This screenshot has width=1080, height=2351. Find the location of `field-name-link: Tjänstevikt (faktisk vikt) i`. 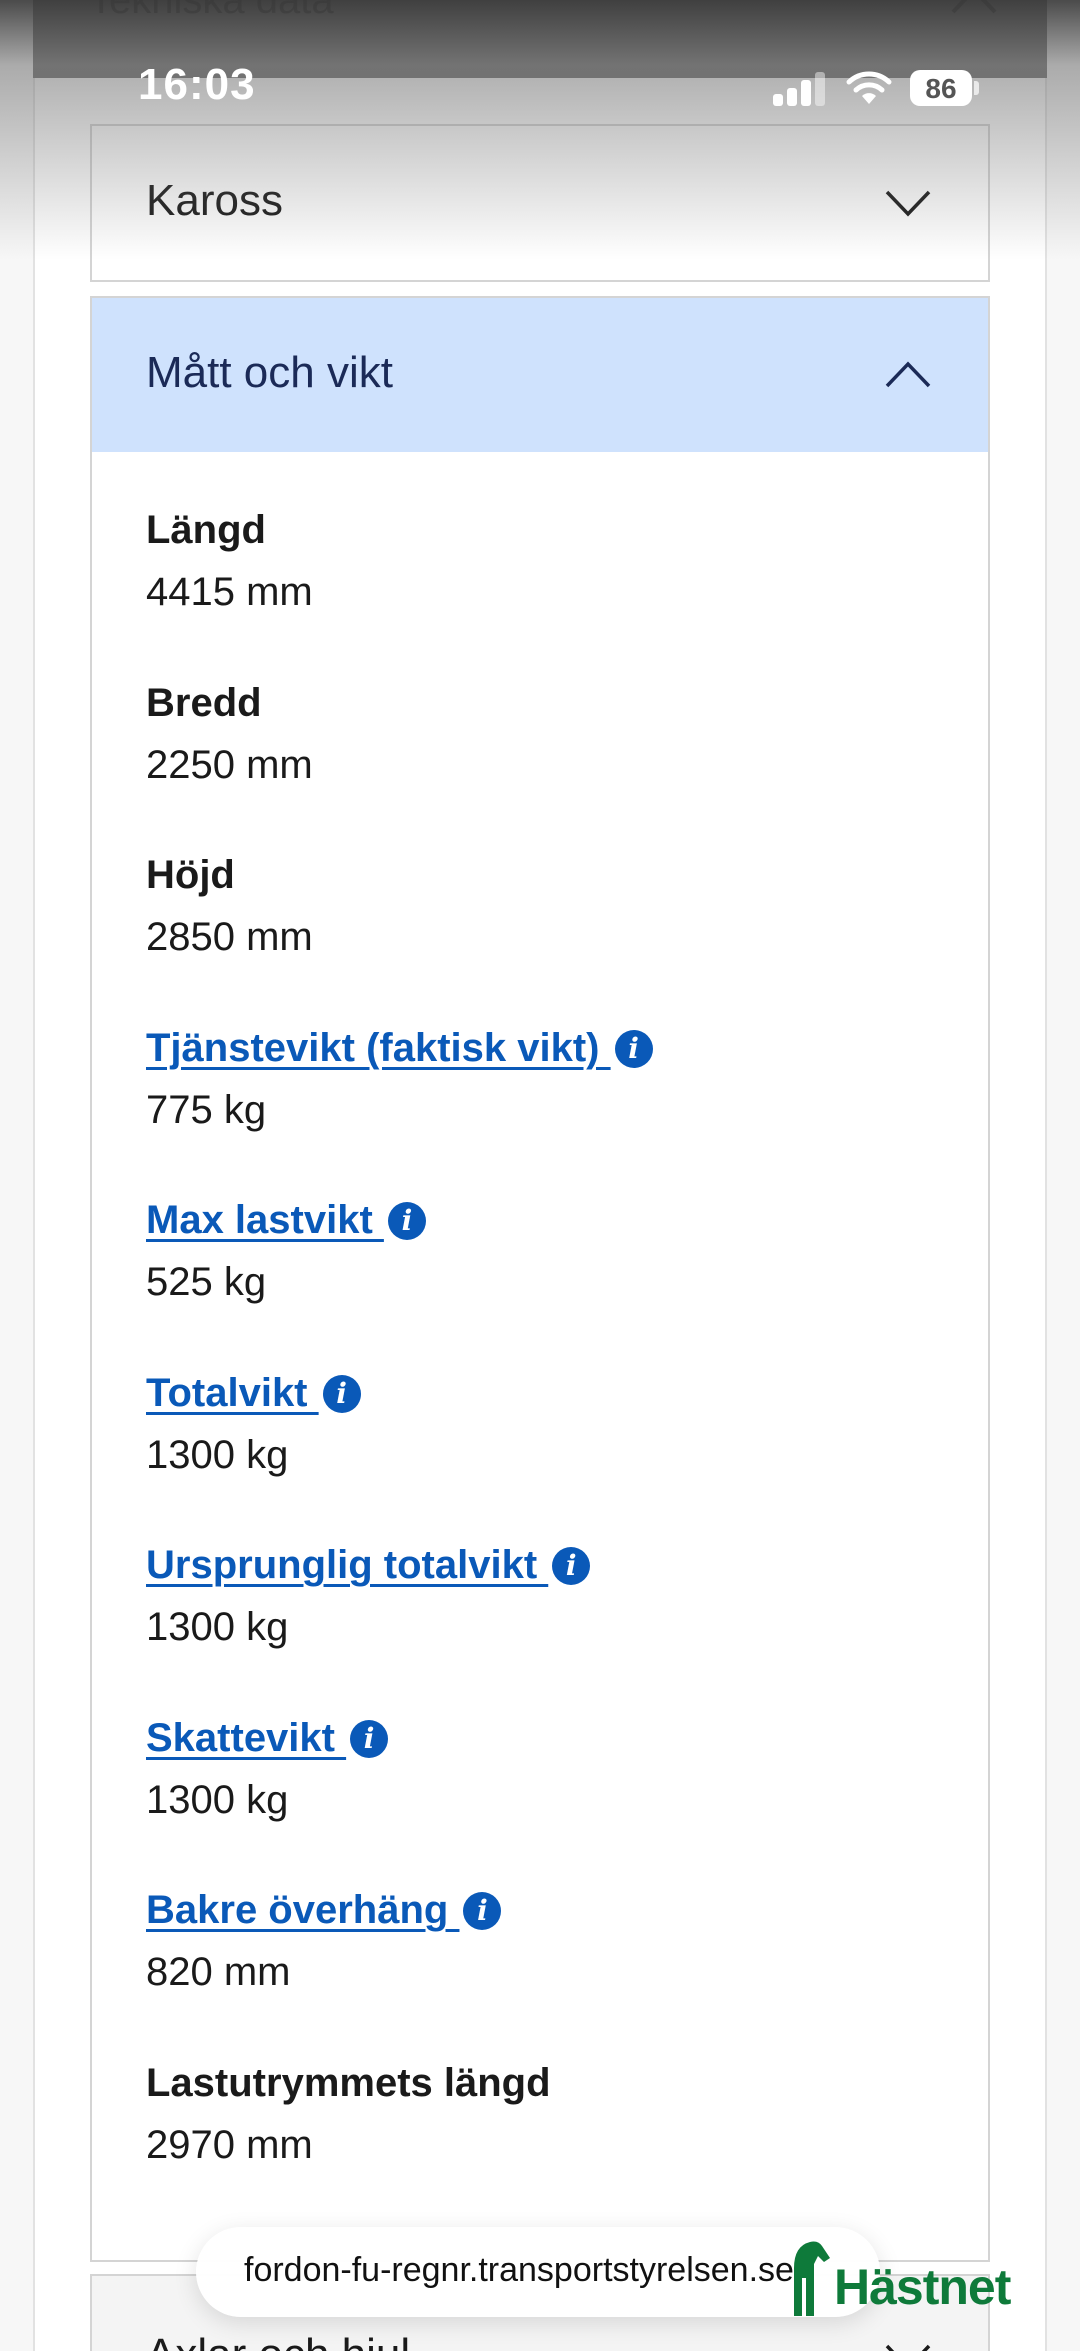

field-name-link: Tjänstevikt (faktisk vikt) i is located at coordinates (546, 1048).